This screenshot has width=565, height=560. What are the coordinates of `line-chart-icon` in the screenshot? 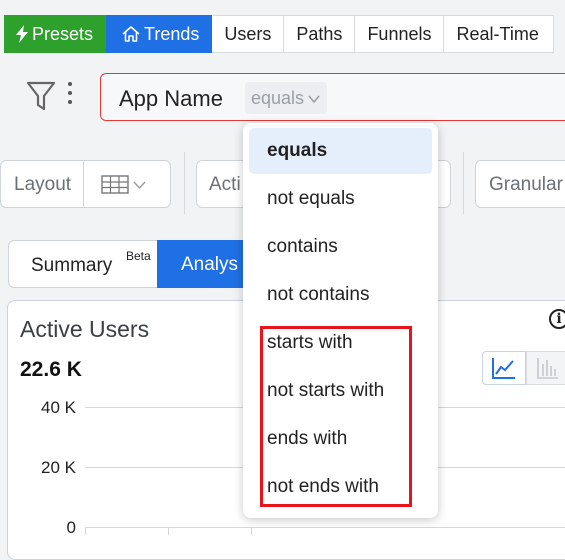 It's located at (503, 368).